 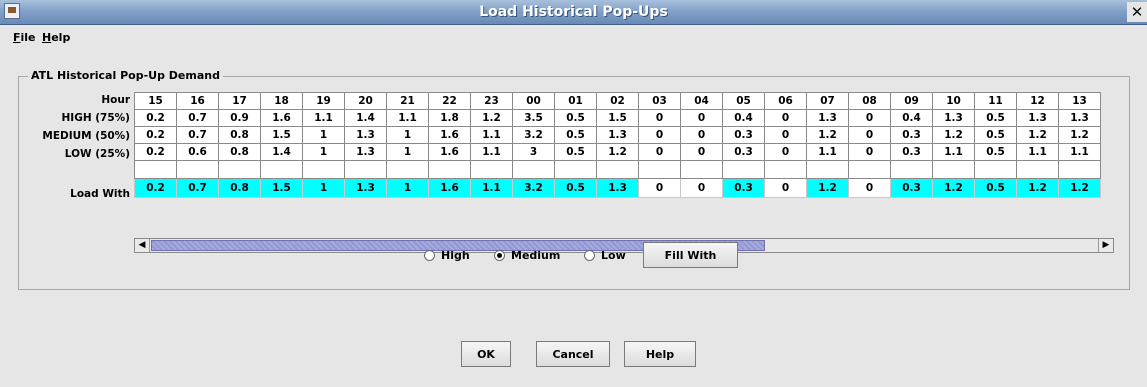 I want to click on low-cell: 1.2, so click(x=617, y=152).